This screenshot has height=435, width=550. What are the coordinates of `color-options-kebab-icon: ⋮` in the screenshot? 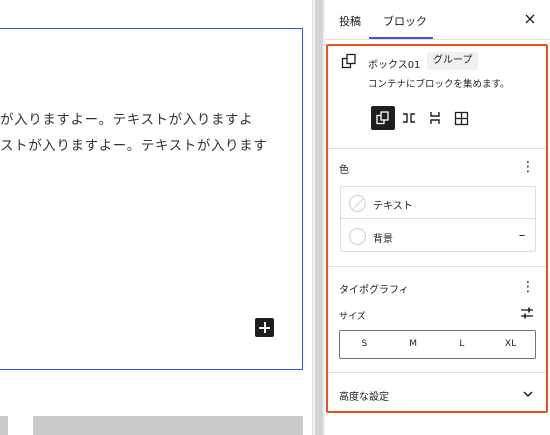 It's located at (528, 167).